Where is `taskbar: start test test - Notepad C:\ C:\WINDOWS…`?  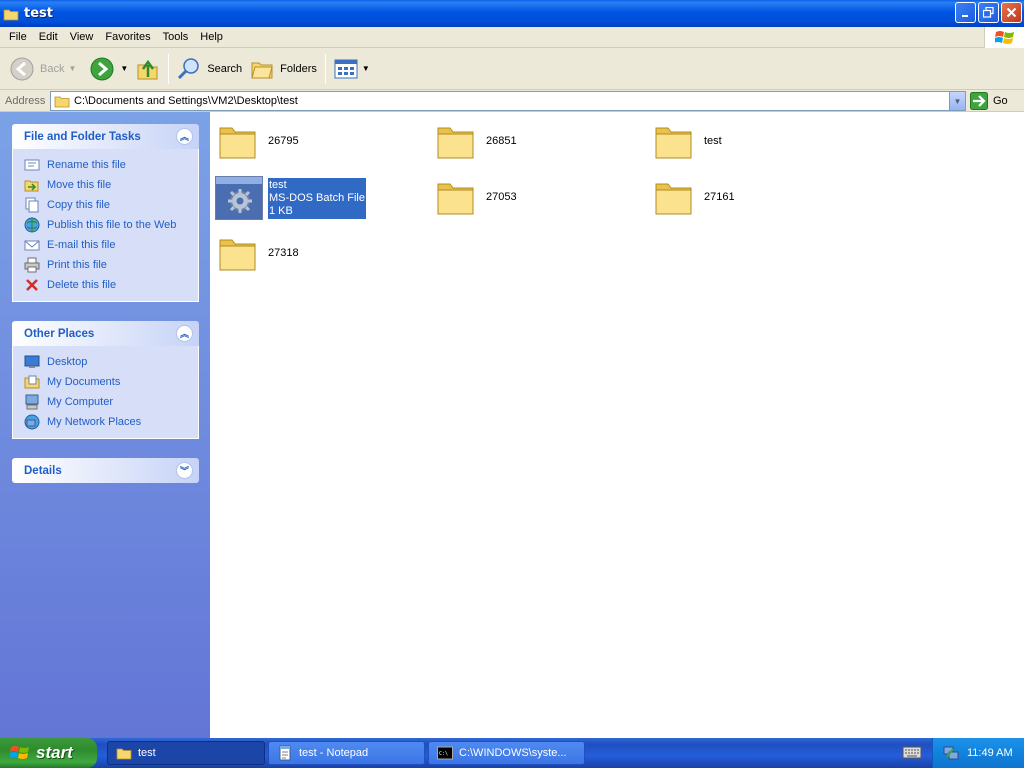 taskbar: start test test - Notepad C:\ C:\WINDOWS… is located at coordinates (512, 753).